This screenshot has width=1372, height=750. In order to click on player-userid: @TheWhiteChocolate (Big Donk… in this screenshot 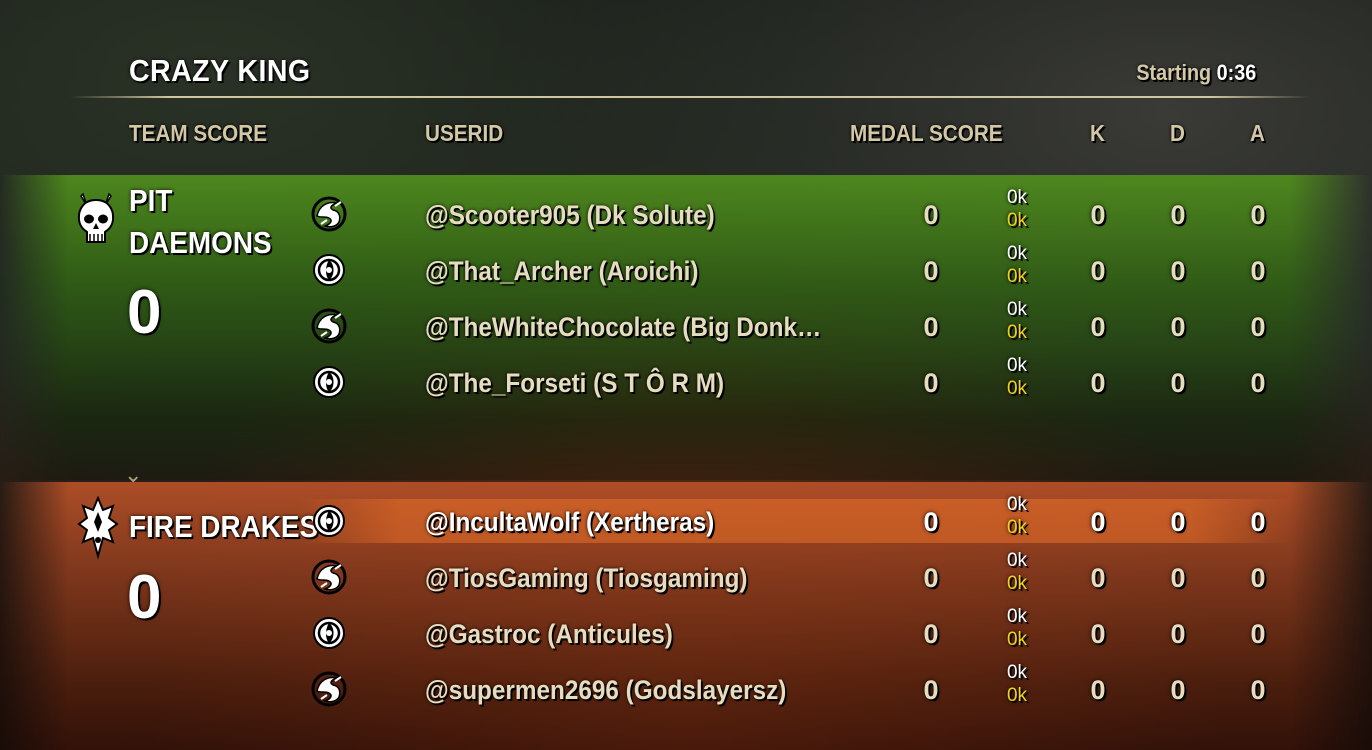, I will do `click(623, 327)`.